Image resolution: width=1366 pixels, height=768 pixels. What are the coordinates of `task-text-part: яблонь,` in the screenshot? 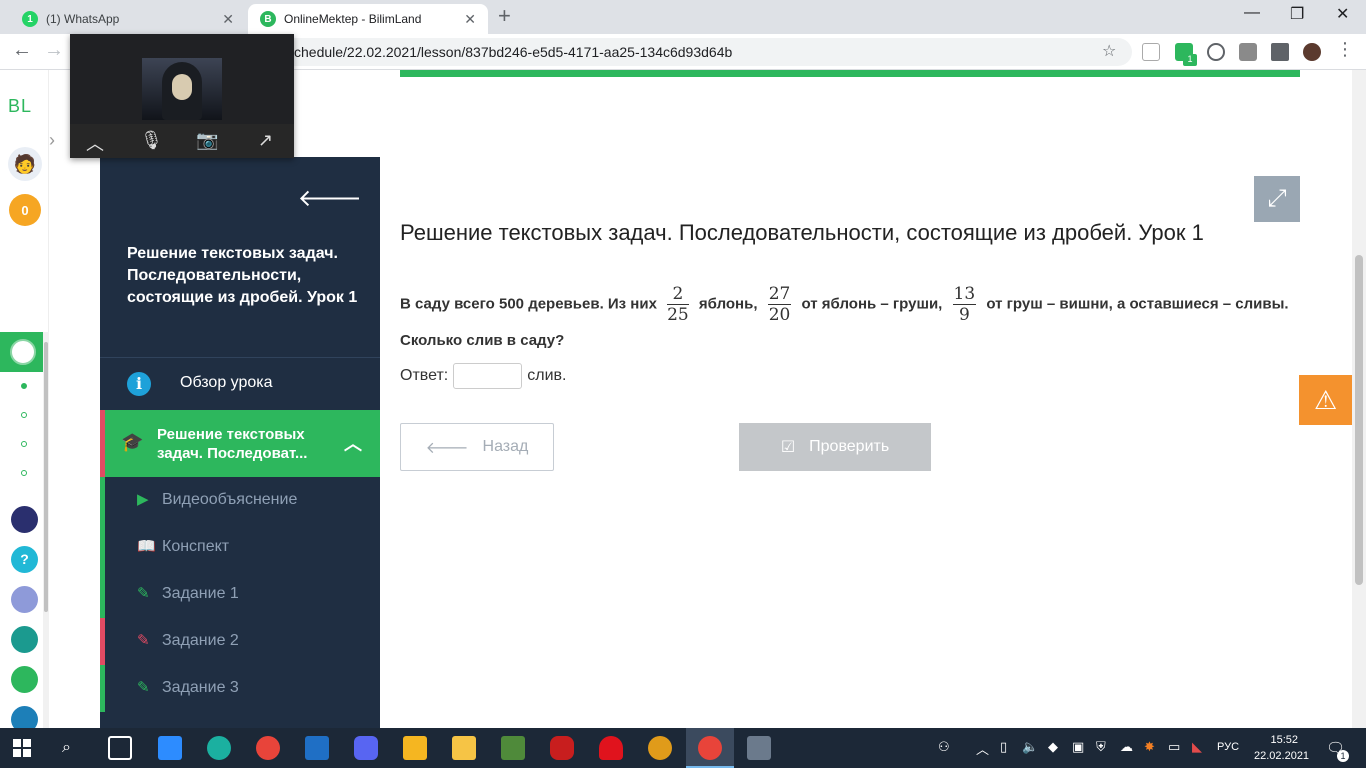 It's located at (728, 304).